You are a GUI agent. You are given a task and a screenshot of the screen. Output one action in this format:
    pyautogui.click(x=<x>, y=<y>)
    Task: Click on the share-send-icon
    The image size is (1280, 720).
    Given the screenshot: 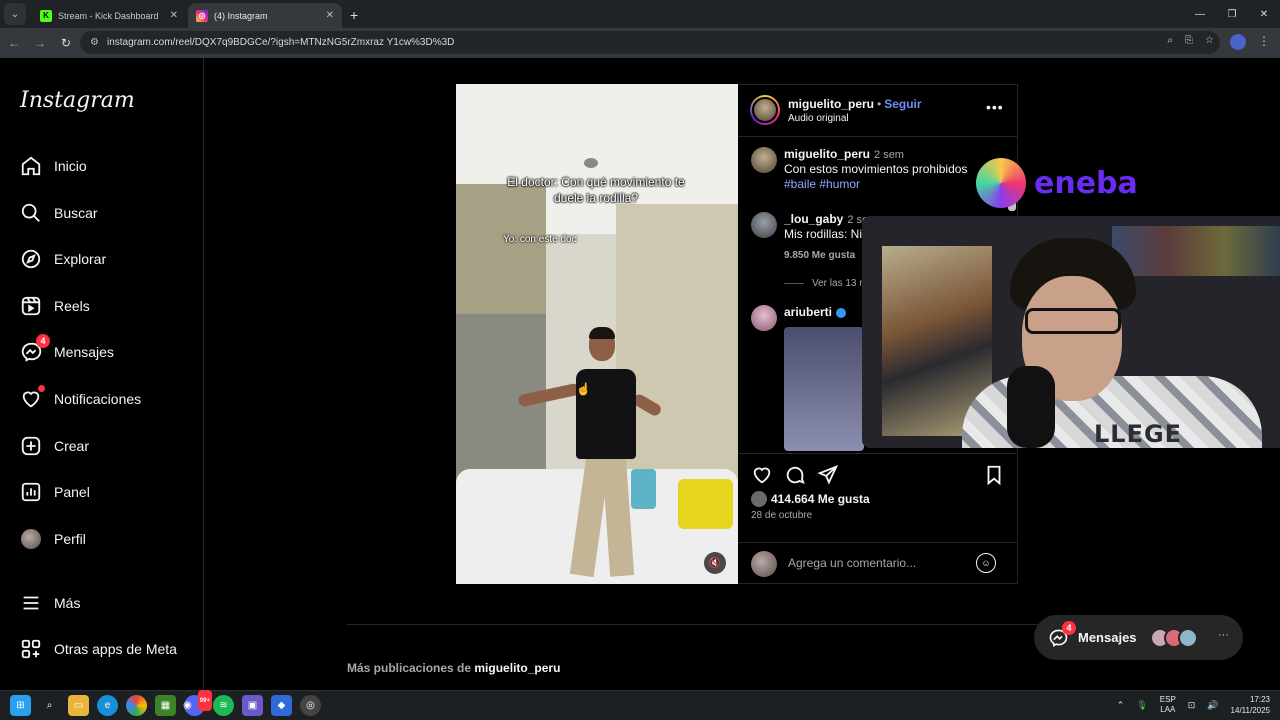 What is the action you would take?
    pyautogui.click(x=828, y=475)
    